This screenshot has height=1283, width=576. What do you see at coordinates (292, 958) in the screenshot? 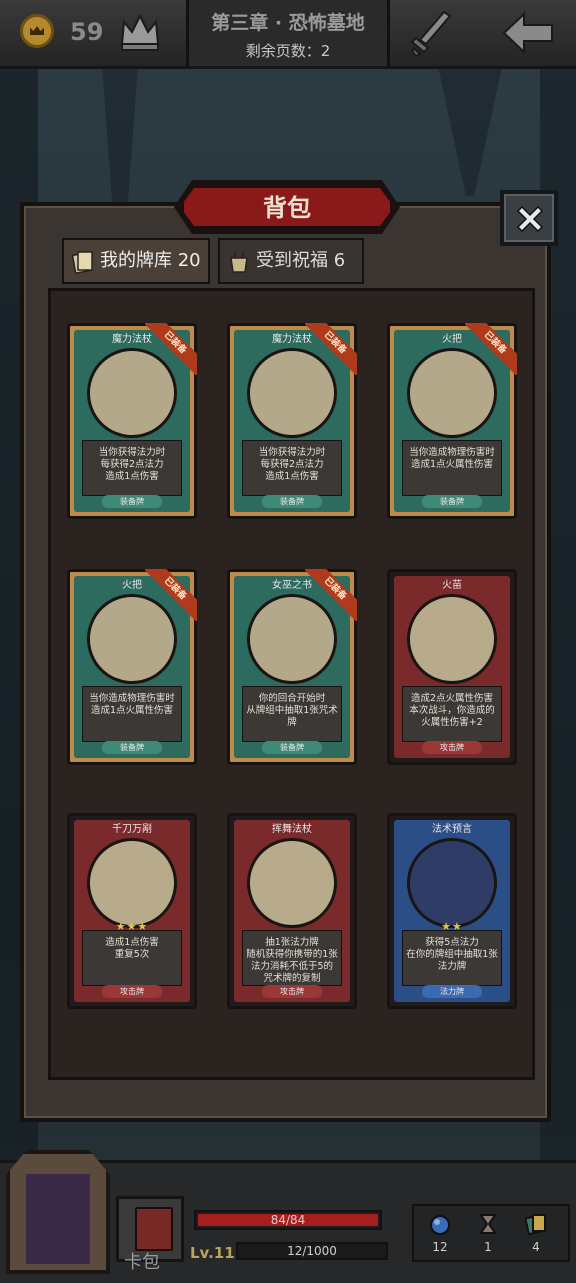
I see `card-description: 抽1张法力牌 随机获得你携带的1张 法力消耗不低于5的 咒术牌的复制` at bounding box center [292, 958].